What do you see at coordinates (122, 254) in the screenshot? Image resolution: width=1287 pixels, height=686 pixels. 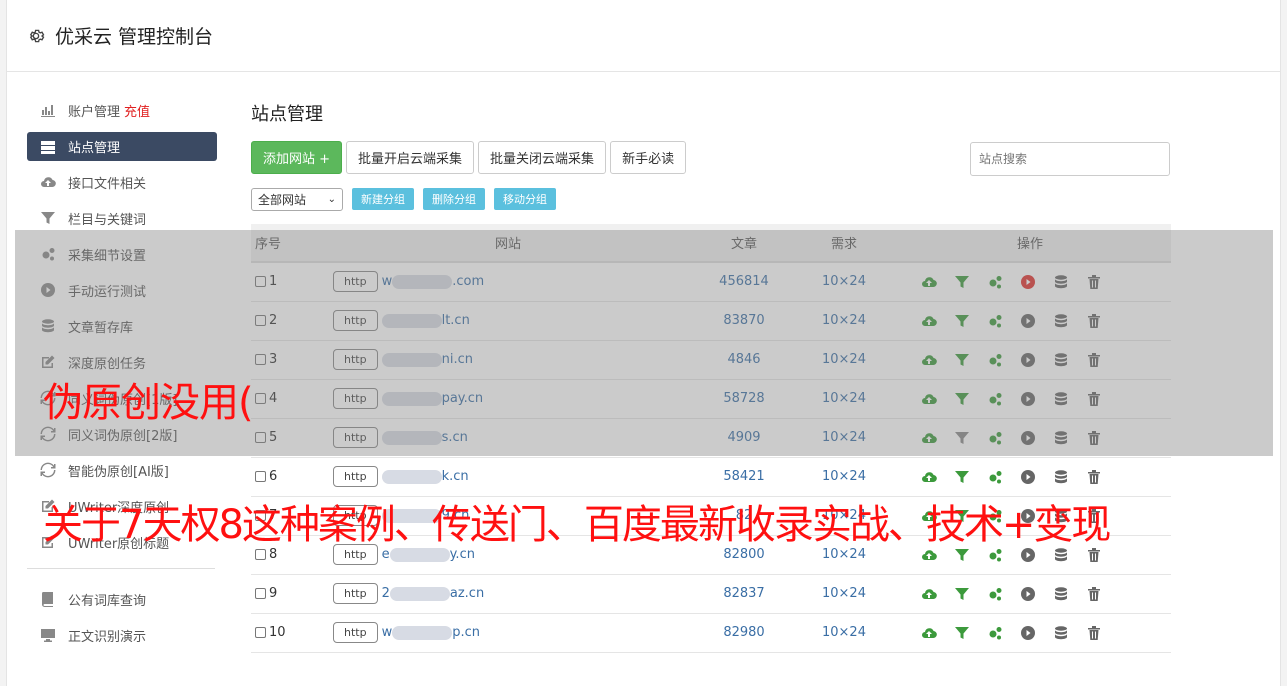 I see `sidebar-item: 采集细节设置` at bounding box center [122, 254].